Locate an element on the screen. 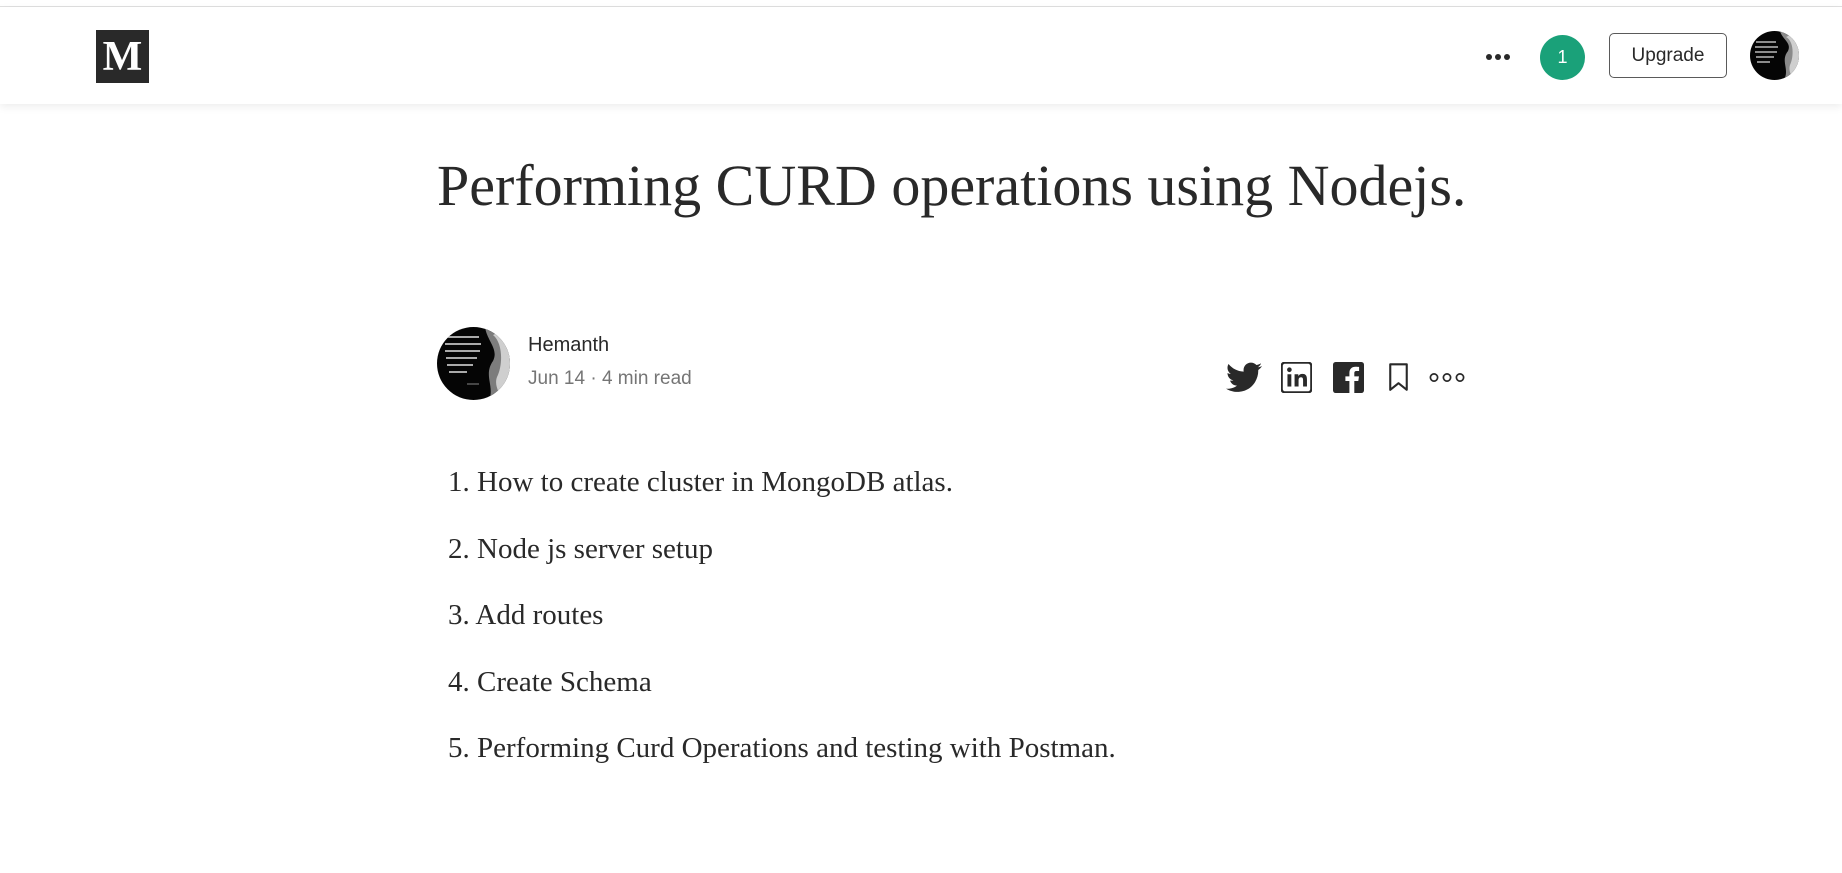  more-horizontal-icon is located at coordinates (1498, 57).